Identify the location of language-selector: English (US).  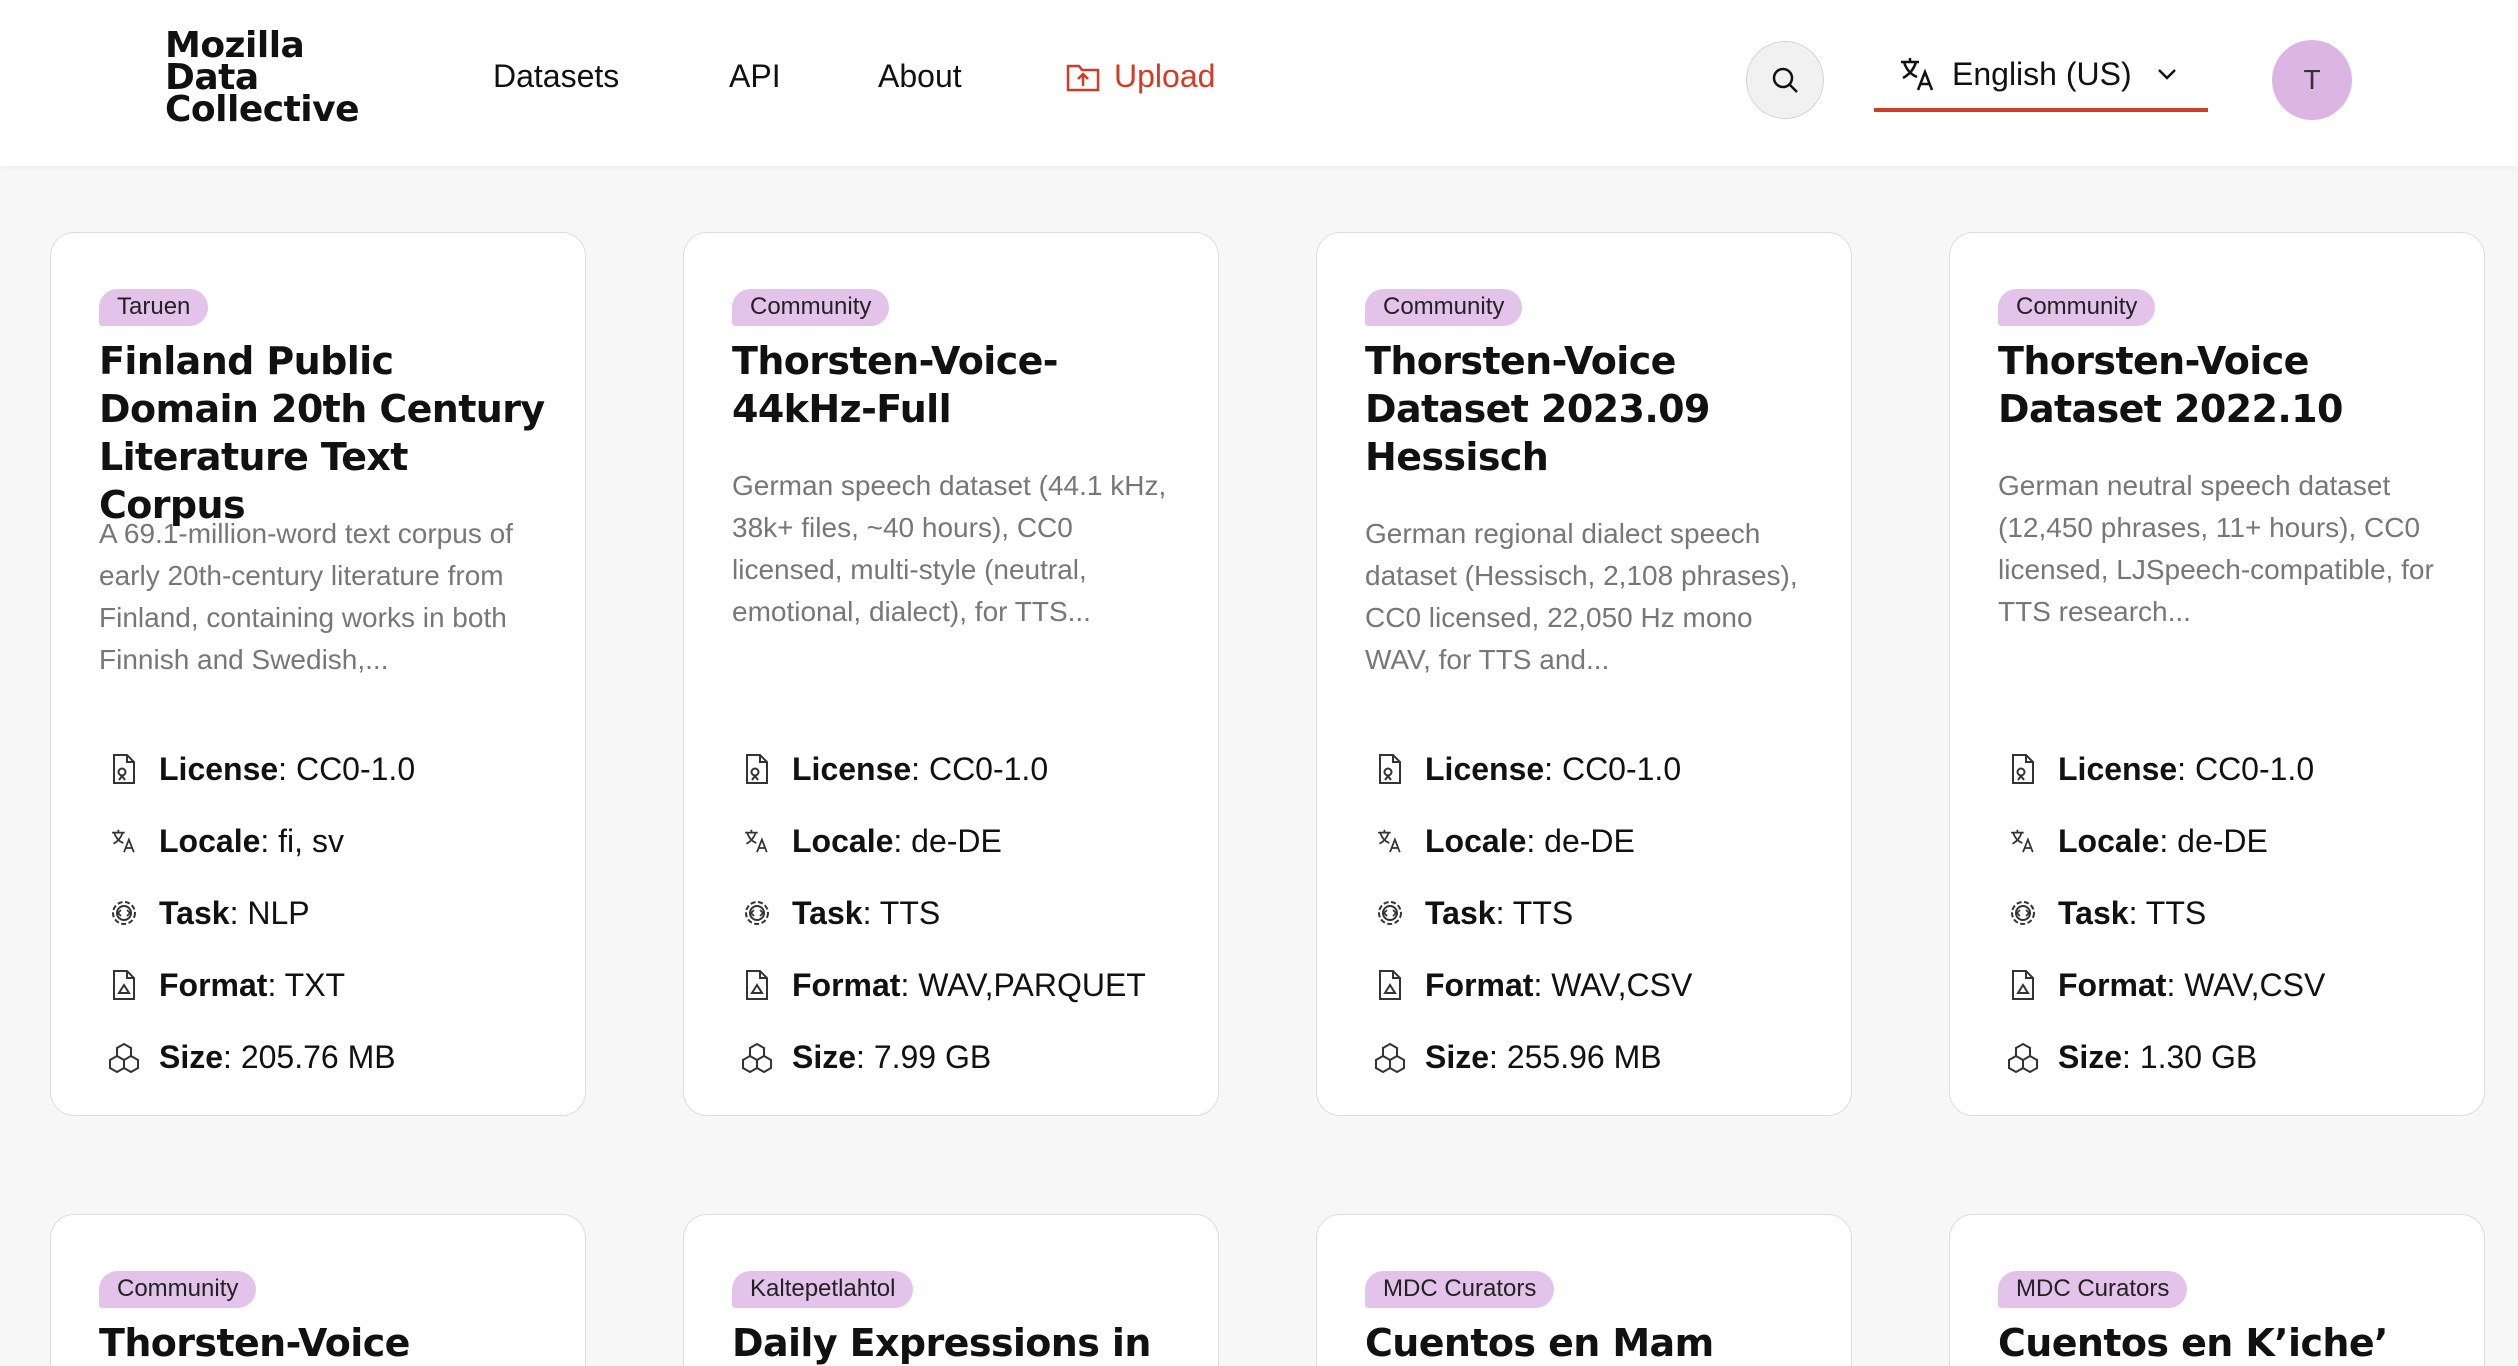
(2041, 76).